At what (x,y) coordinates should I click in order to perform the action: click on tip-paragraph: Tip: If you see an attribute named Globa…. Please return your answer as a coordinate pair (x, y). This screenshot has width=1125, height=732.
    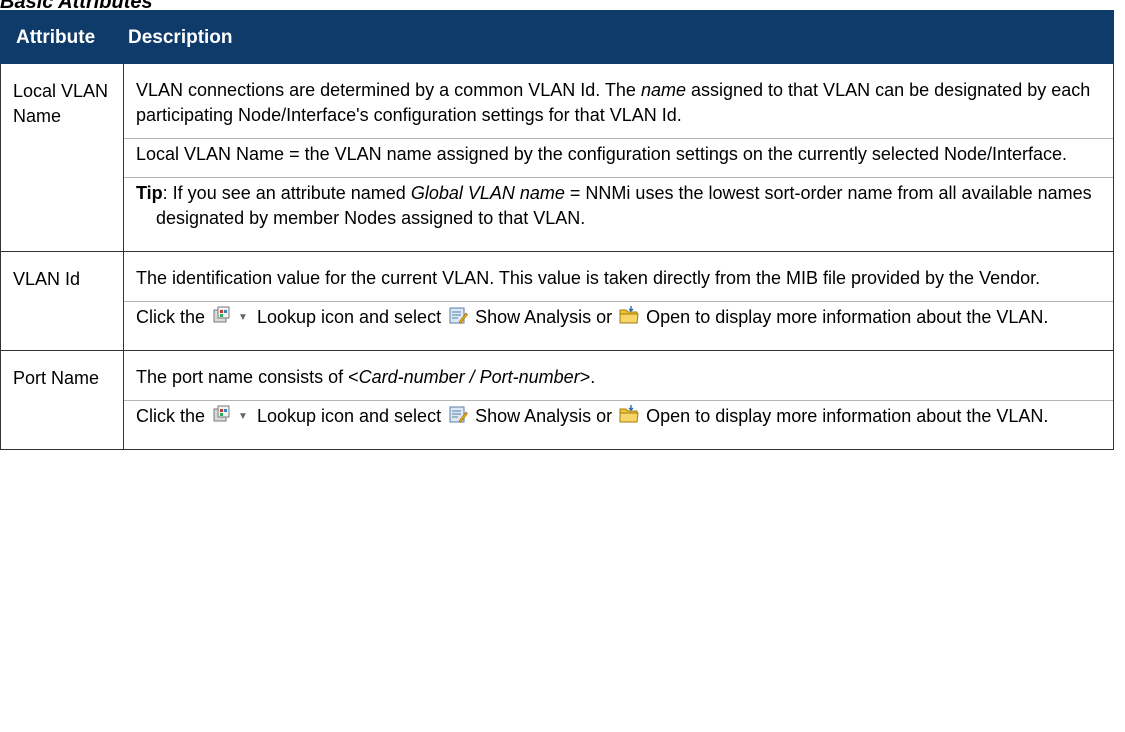
    Looking at the image, I should click on (618, 209).